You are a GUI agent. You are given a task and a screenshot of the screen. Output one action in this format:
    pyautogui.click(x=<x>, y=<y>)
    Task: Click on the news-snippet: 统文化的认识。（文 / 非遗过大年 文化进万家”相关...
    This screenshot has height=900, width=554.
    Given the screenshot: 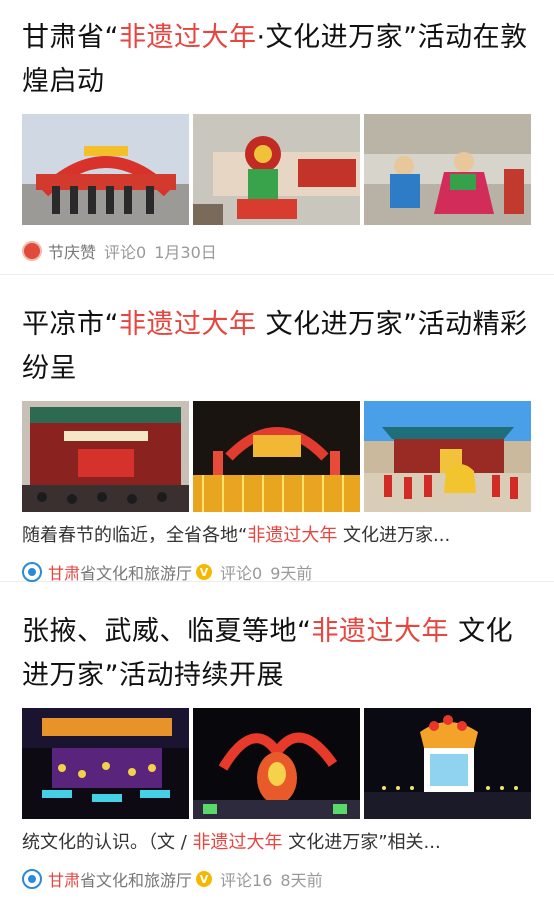 What is the action you would take?
    pyautogui.click(x=231, y=842)
    